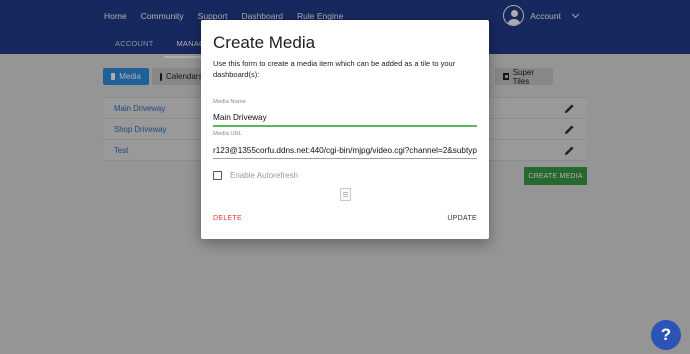  Describe the element at coordinates (462, 218) in the screenshot. I see `update-button: UPDATE` at that location.